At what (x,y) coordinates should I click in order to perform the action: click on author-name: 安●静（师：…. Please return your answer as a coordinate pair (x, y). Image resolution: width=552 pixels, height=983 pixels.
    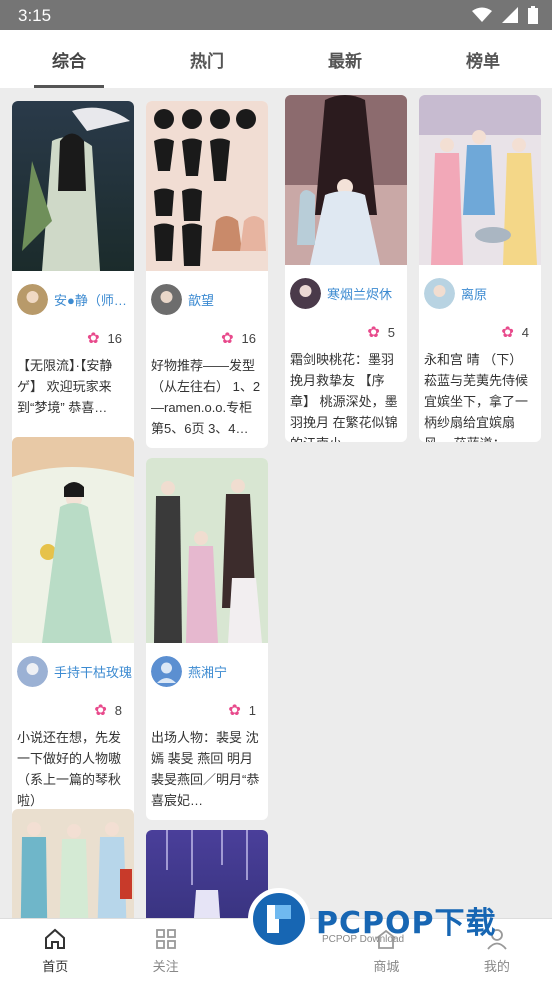
    Looking at the image, I should click on (94, 299).